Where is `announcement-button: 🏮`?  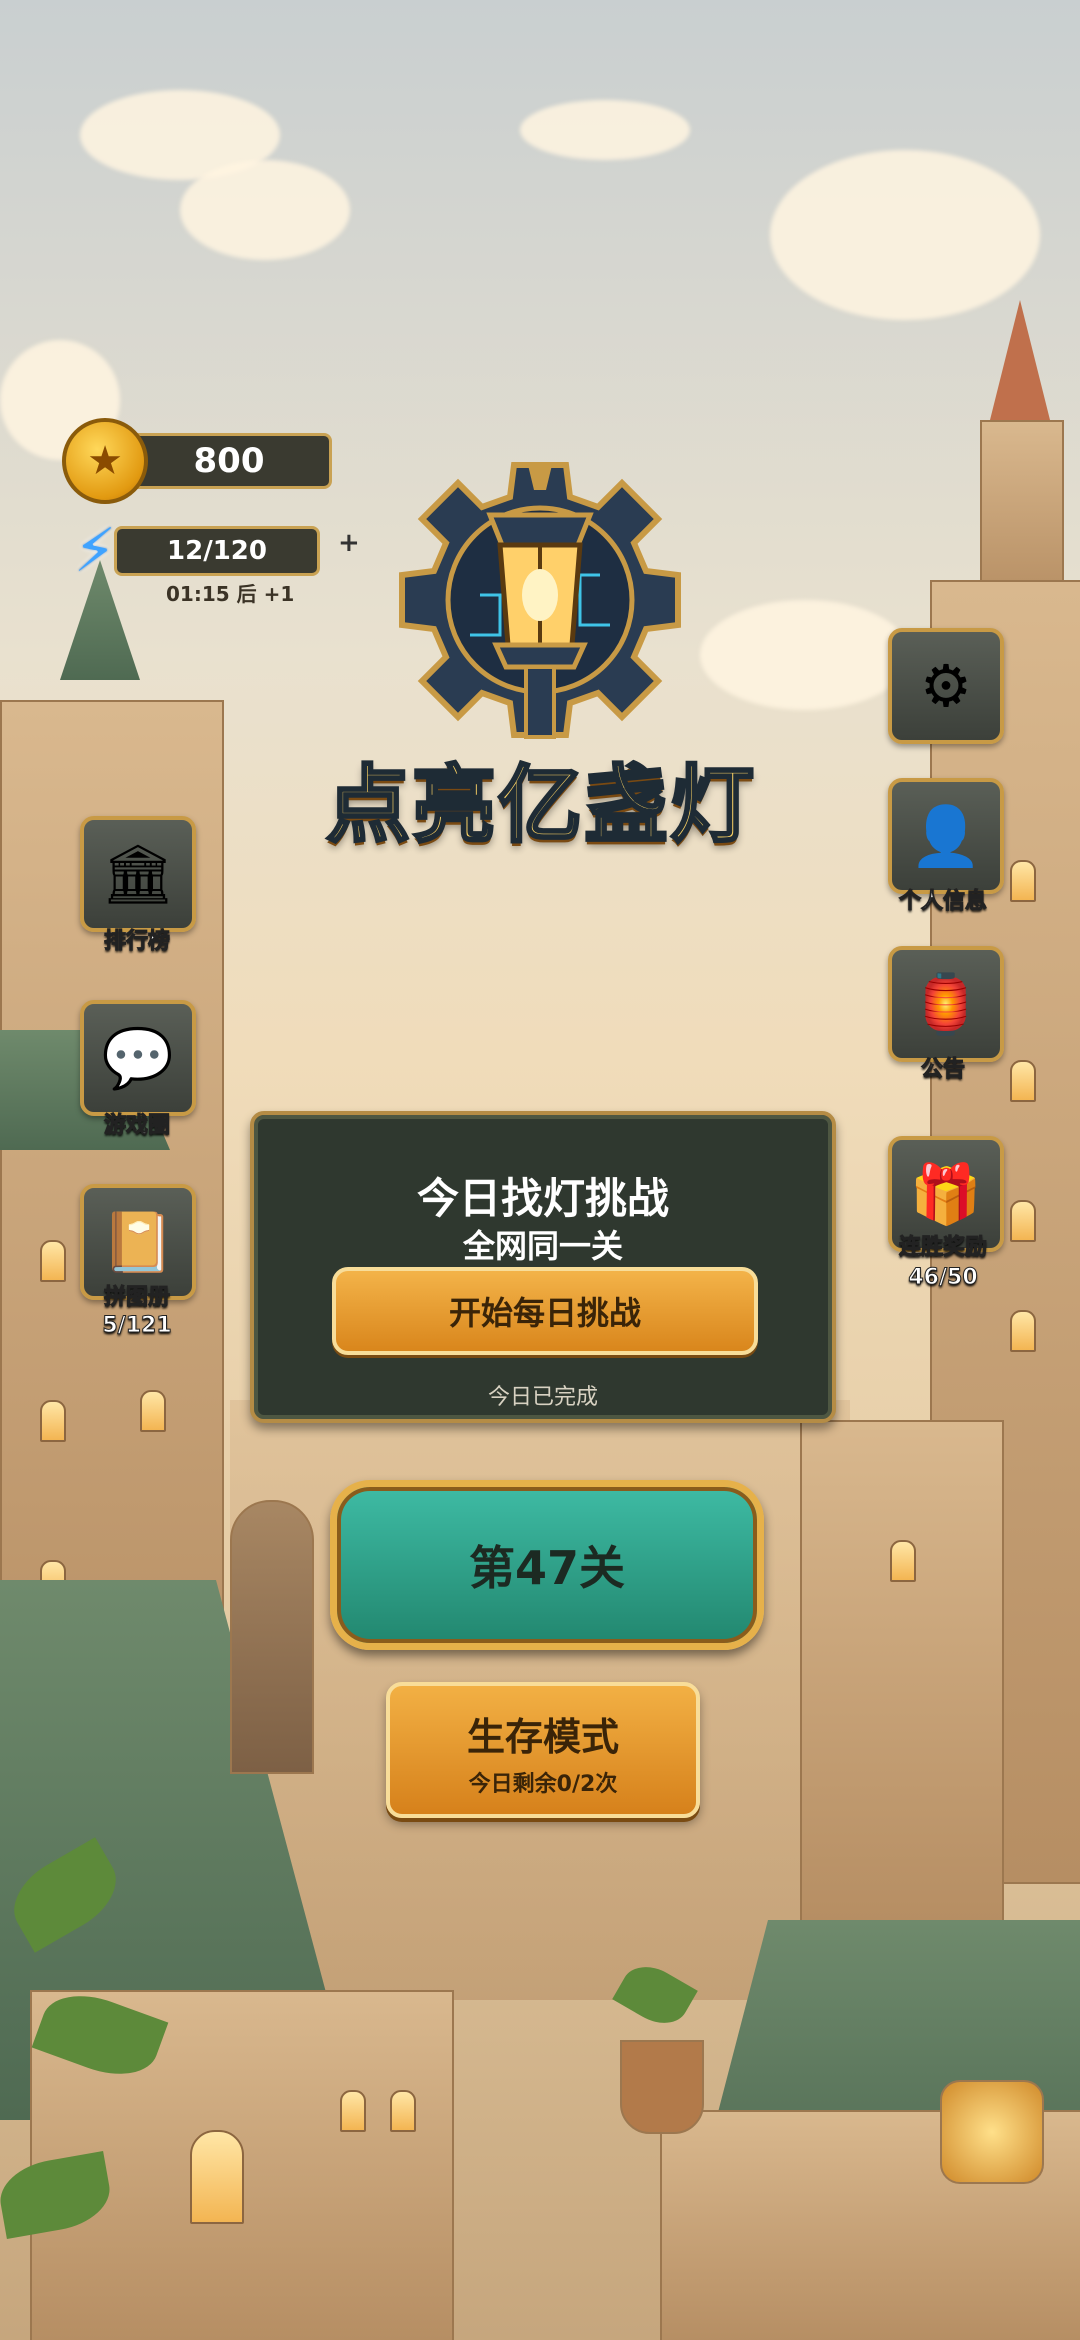 announcement-button: 🏮 is located at coordinates (946, 1004).